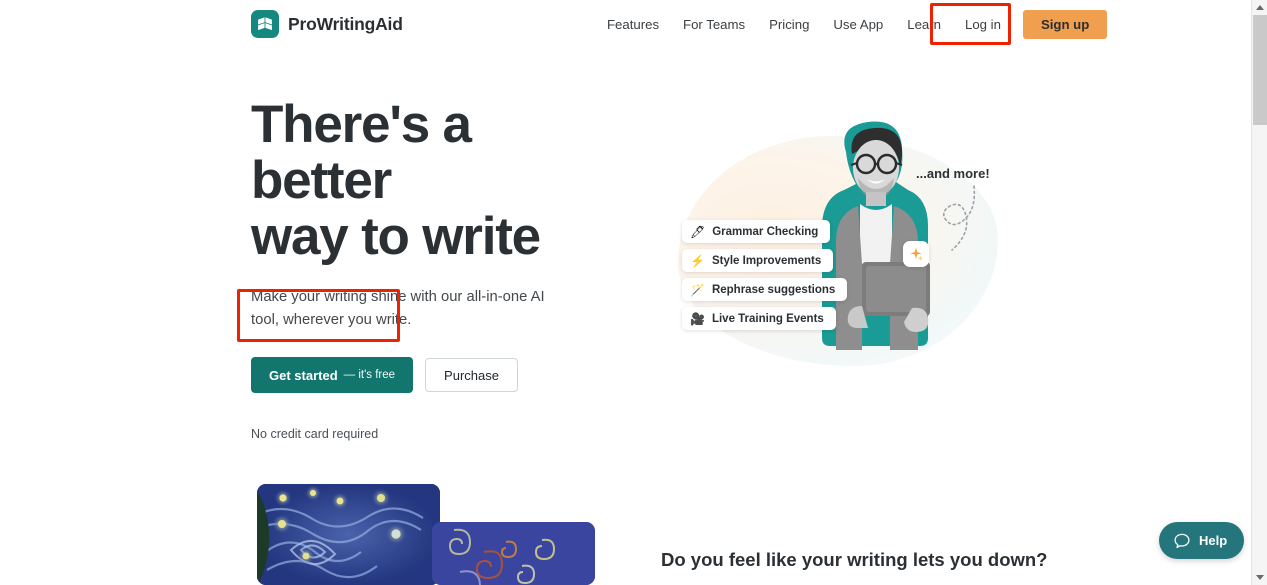  Describe the element at coordinates (698, 231) in the screenshot. I see `pen-icon: 🖊` at that location.